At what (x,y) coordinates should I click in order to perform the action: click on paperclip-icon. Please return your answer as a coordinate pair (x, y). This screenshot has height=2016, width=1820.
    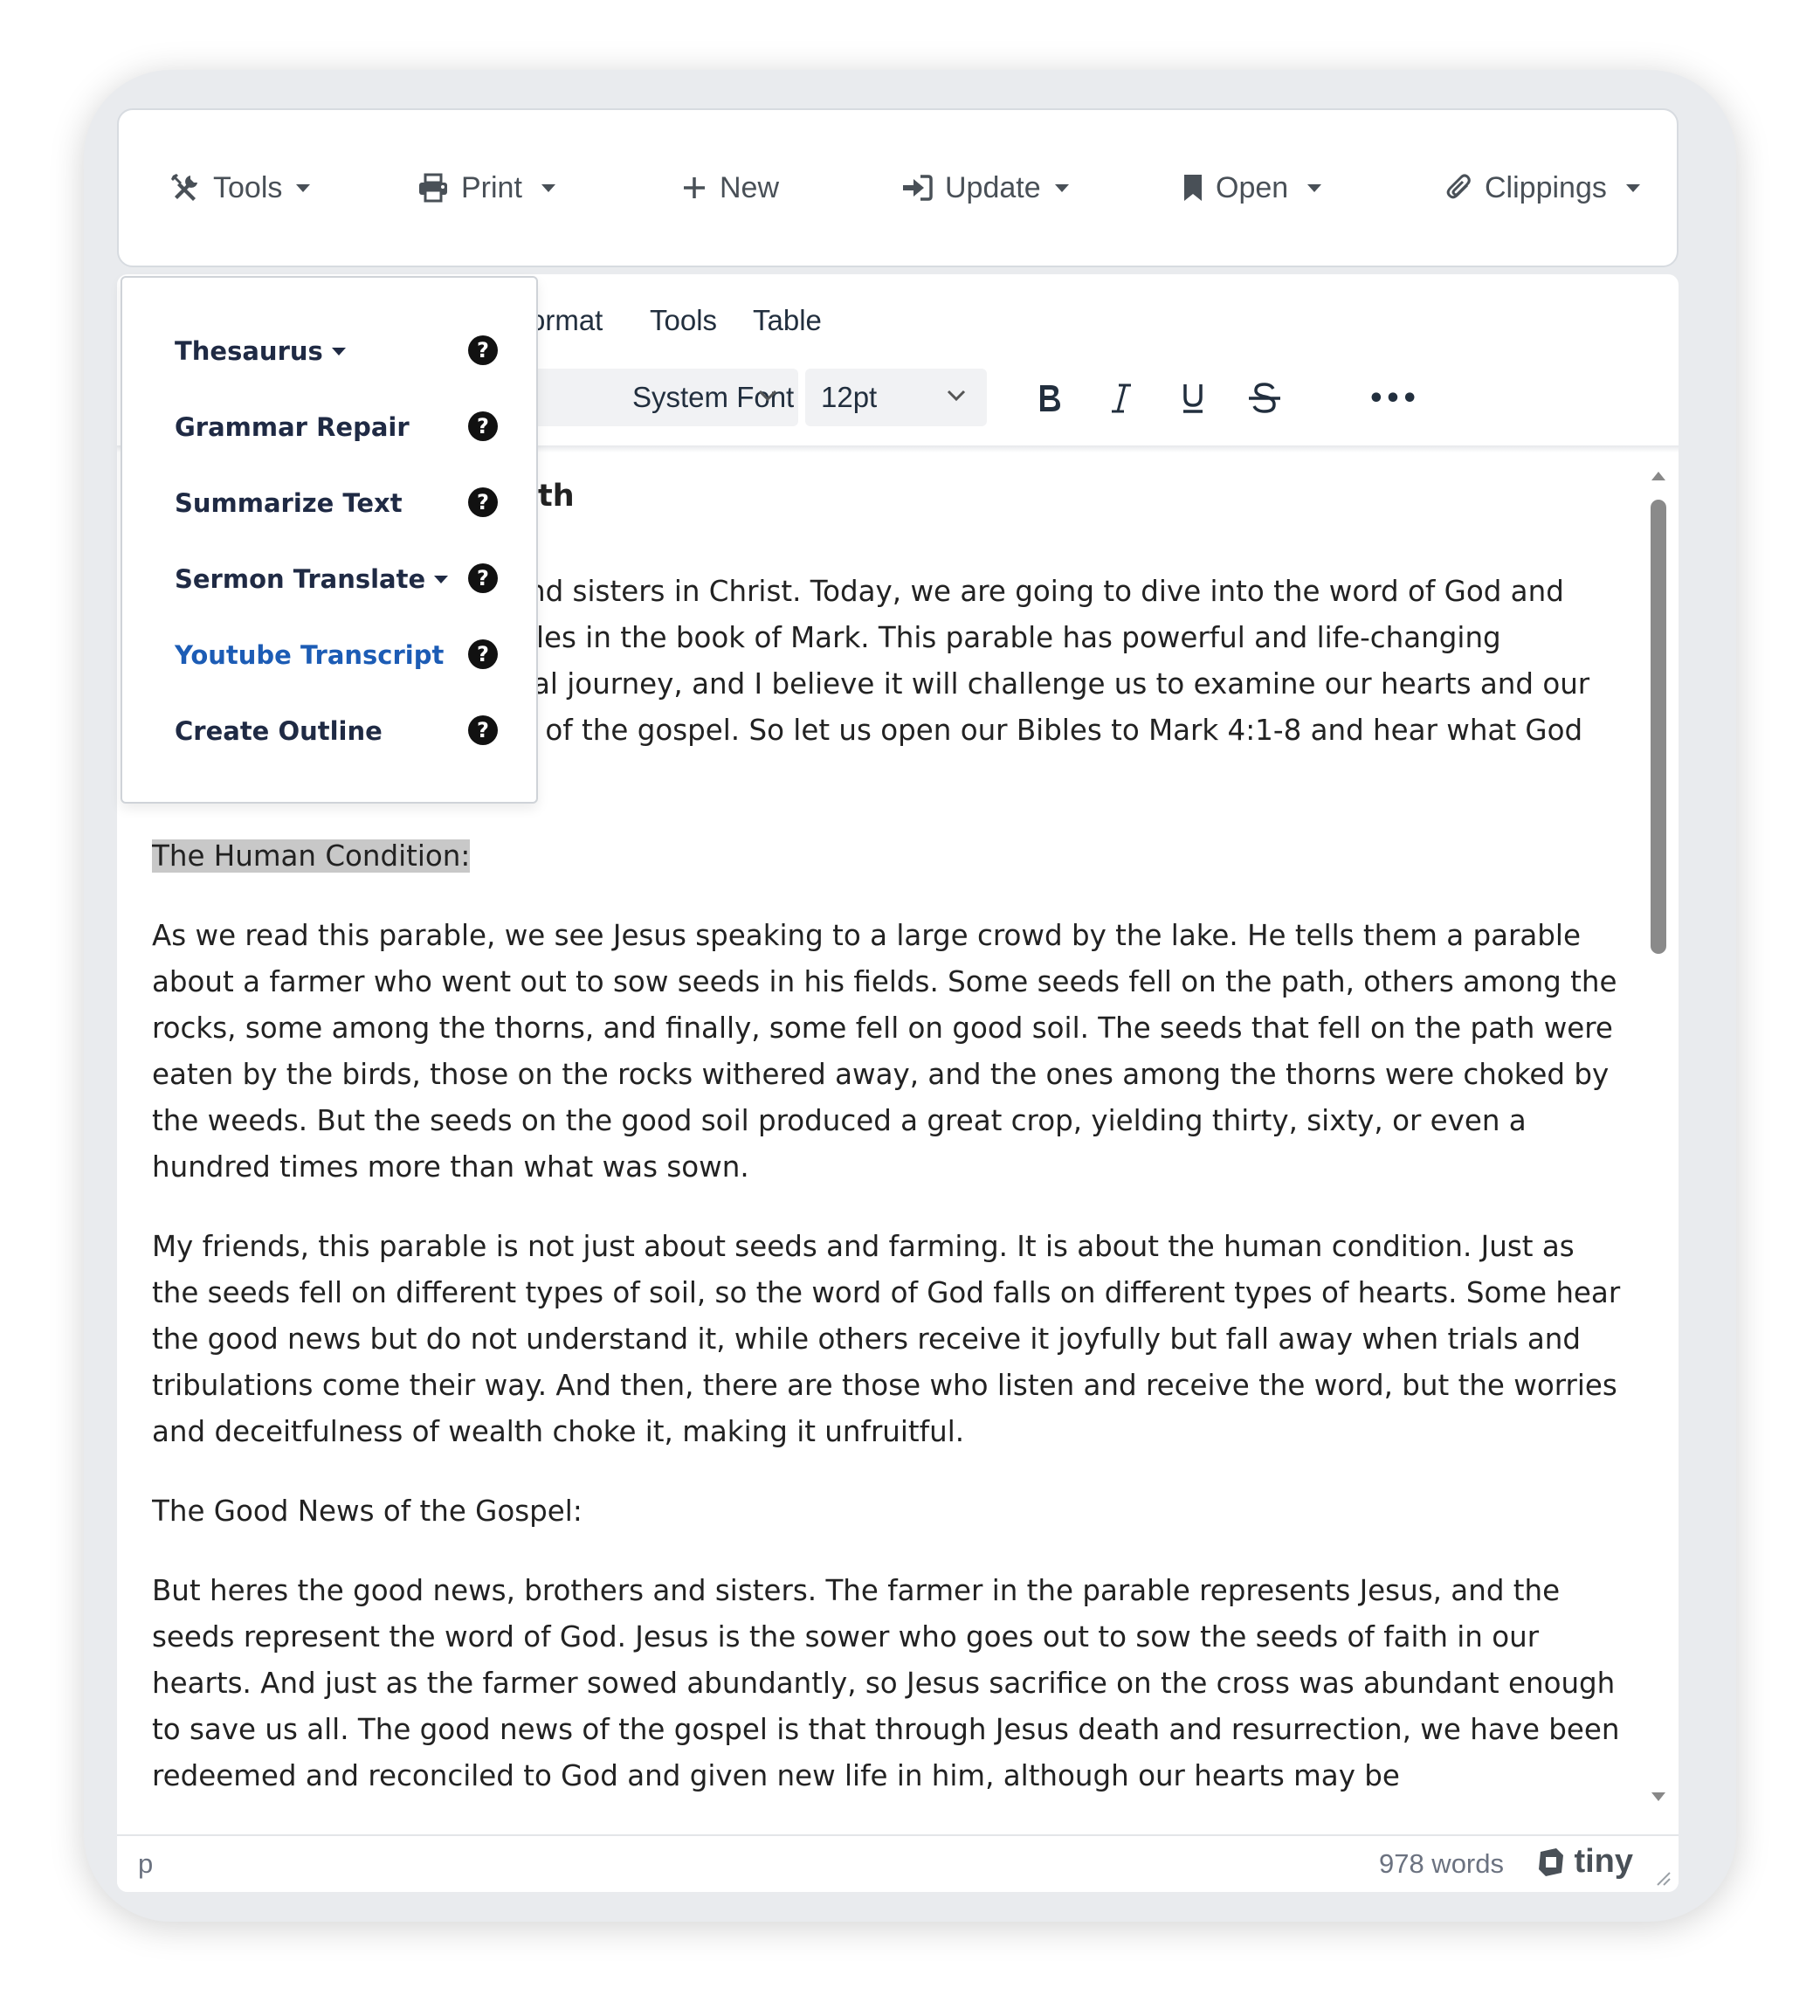
    Looking at the image, I should click on (1458, 186).